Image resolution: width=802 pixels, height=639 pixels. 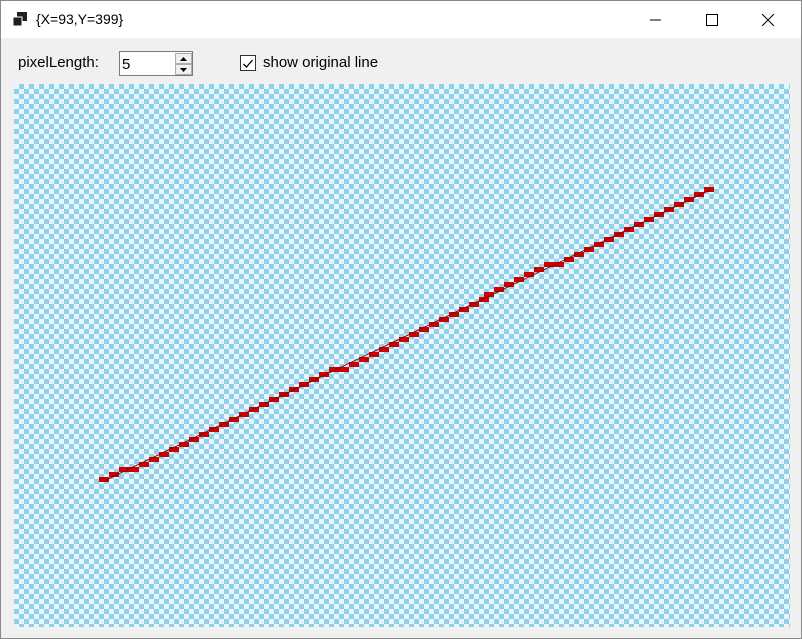 I want to click on minimize-button, so click(x=656, y=19).